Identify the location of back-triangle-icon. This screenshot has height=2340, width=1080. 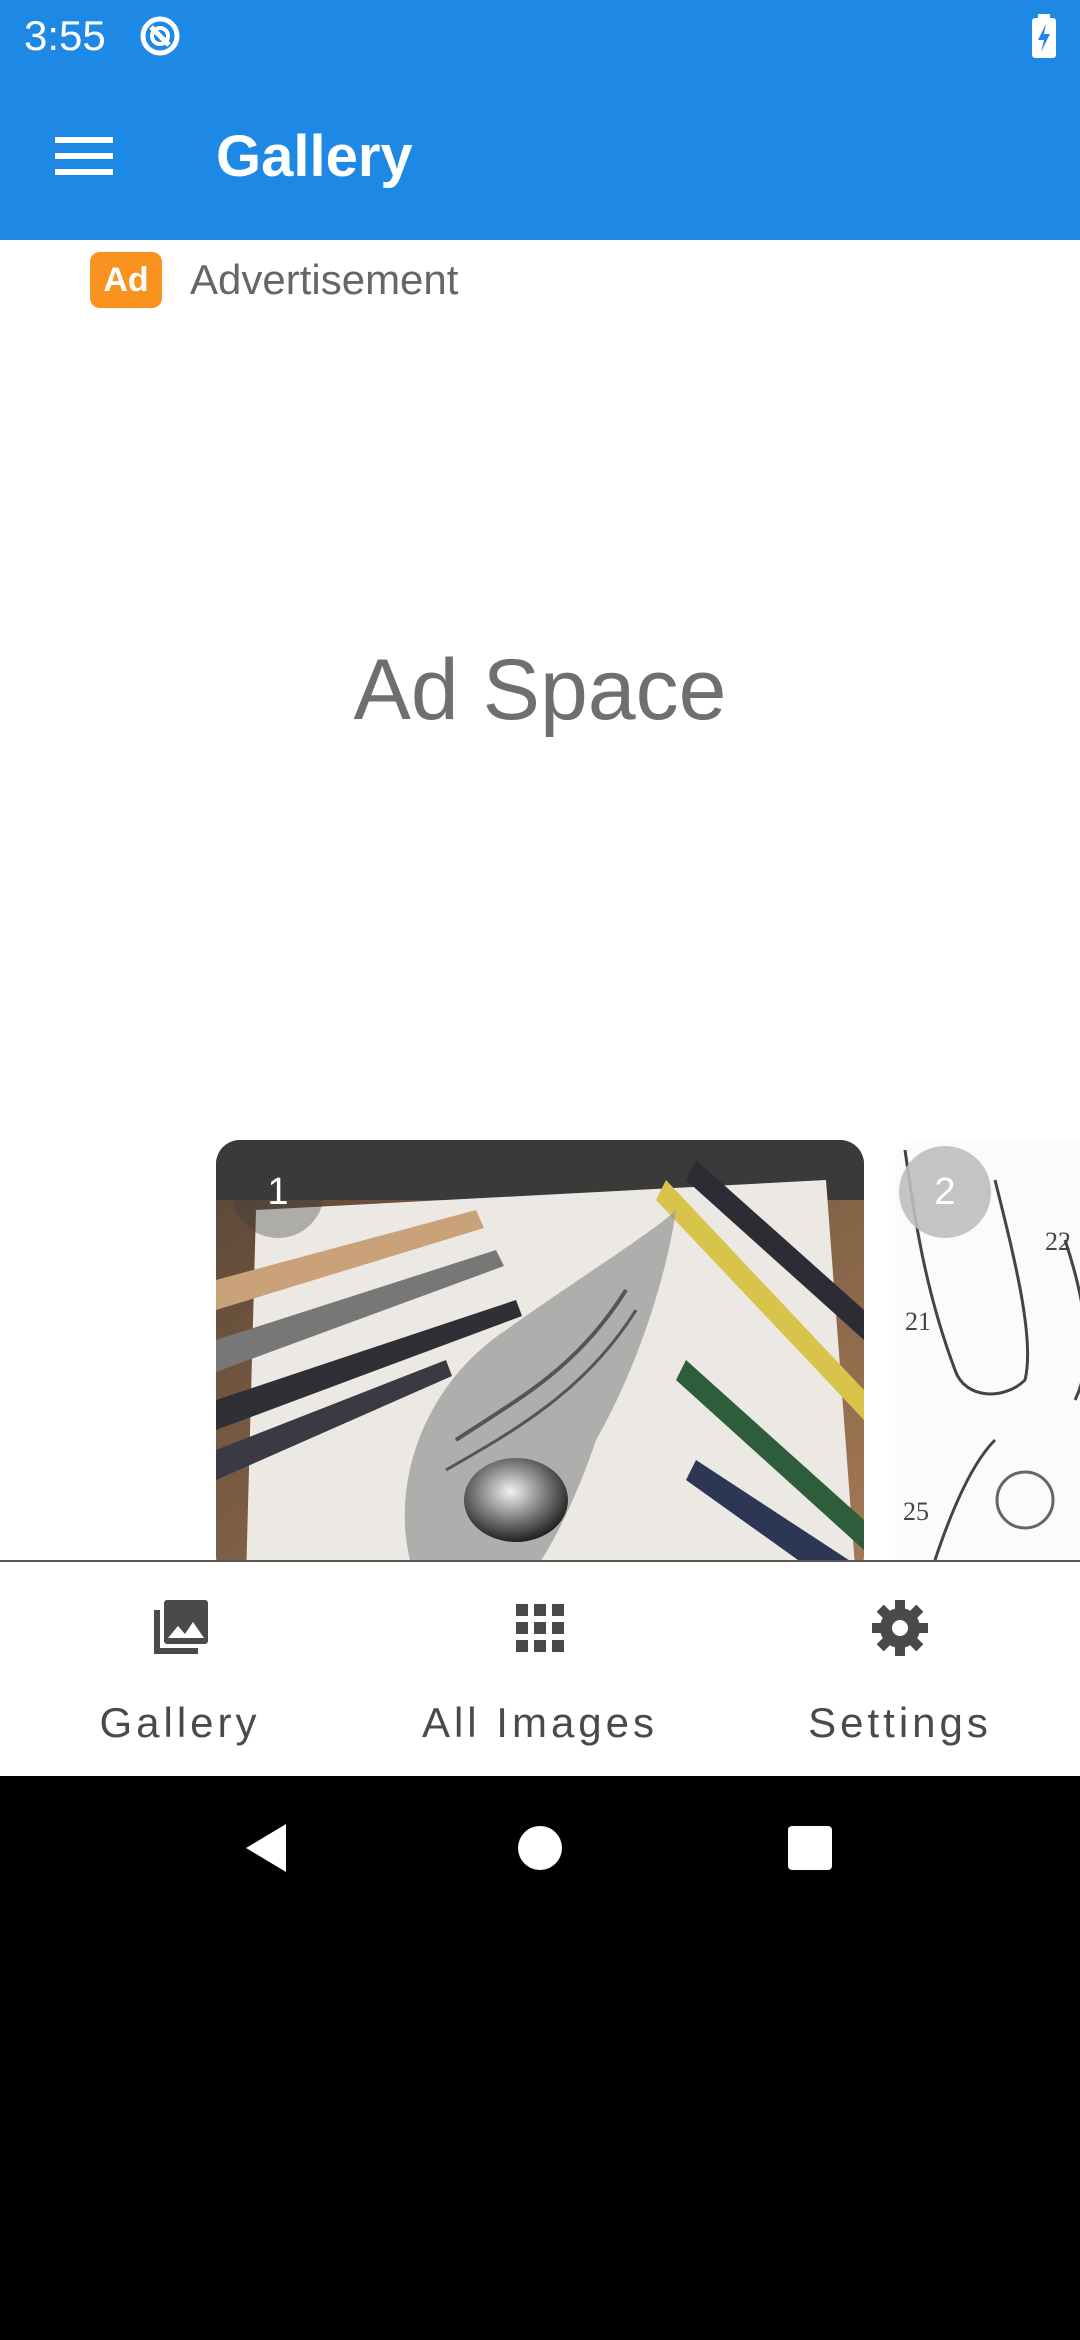
(268, 1848).